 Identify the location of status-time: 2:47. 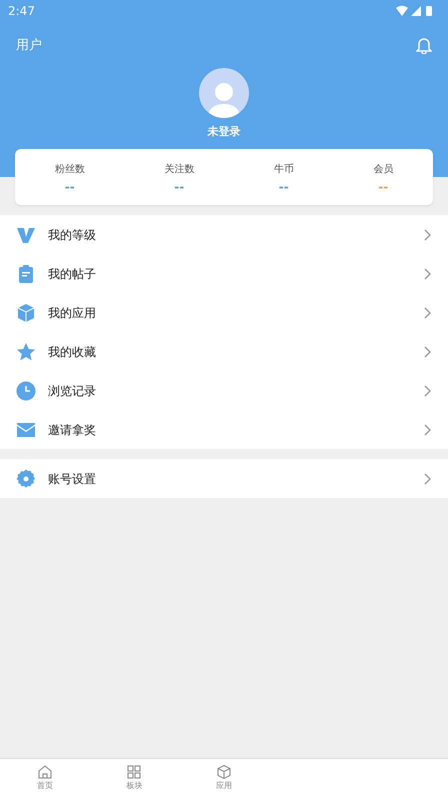
(21, 11).